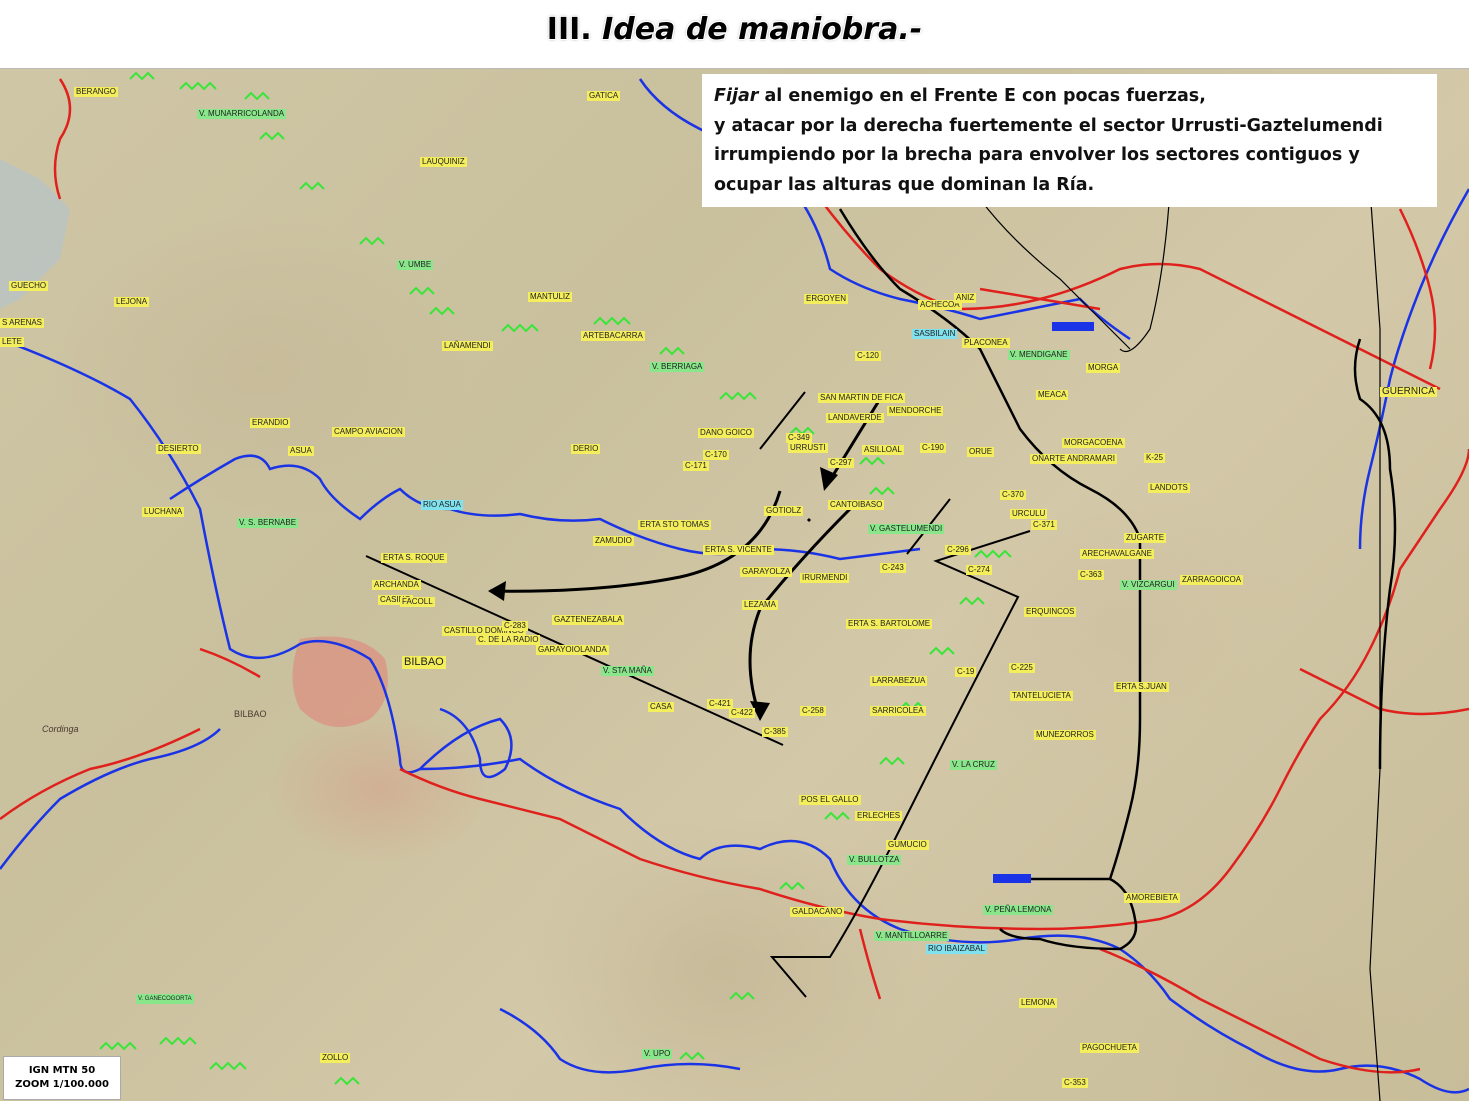 The height and width of the screenshot is (1105, 1469). Describe the element at coordinates (1073, 459) in the screenshot. I see `place-onarte: OÑARTE ANDRAMARI` at that location.